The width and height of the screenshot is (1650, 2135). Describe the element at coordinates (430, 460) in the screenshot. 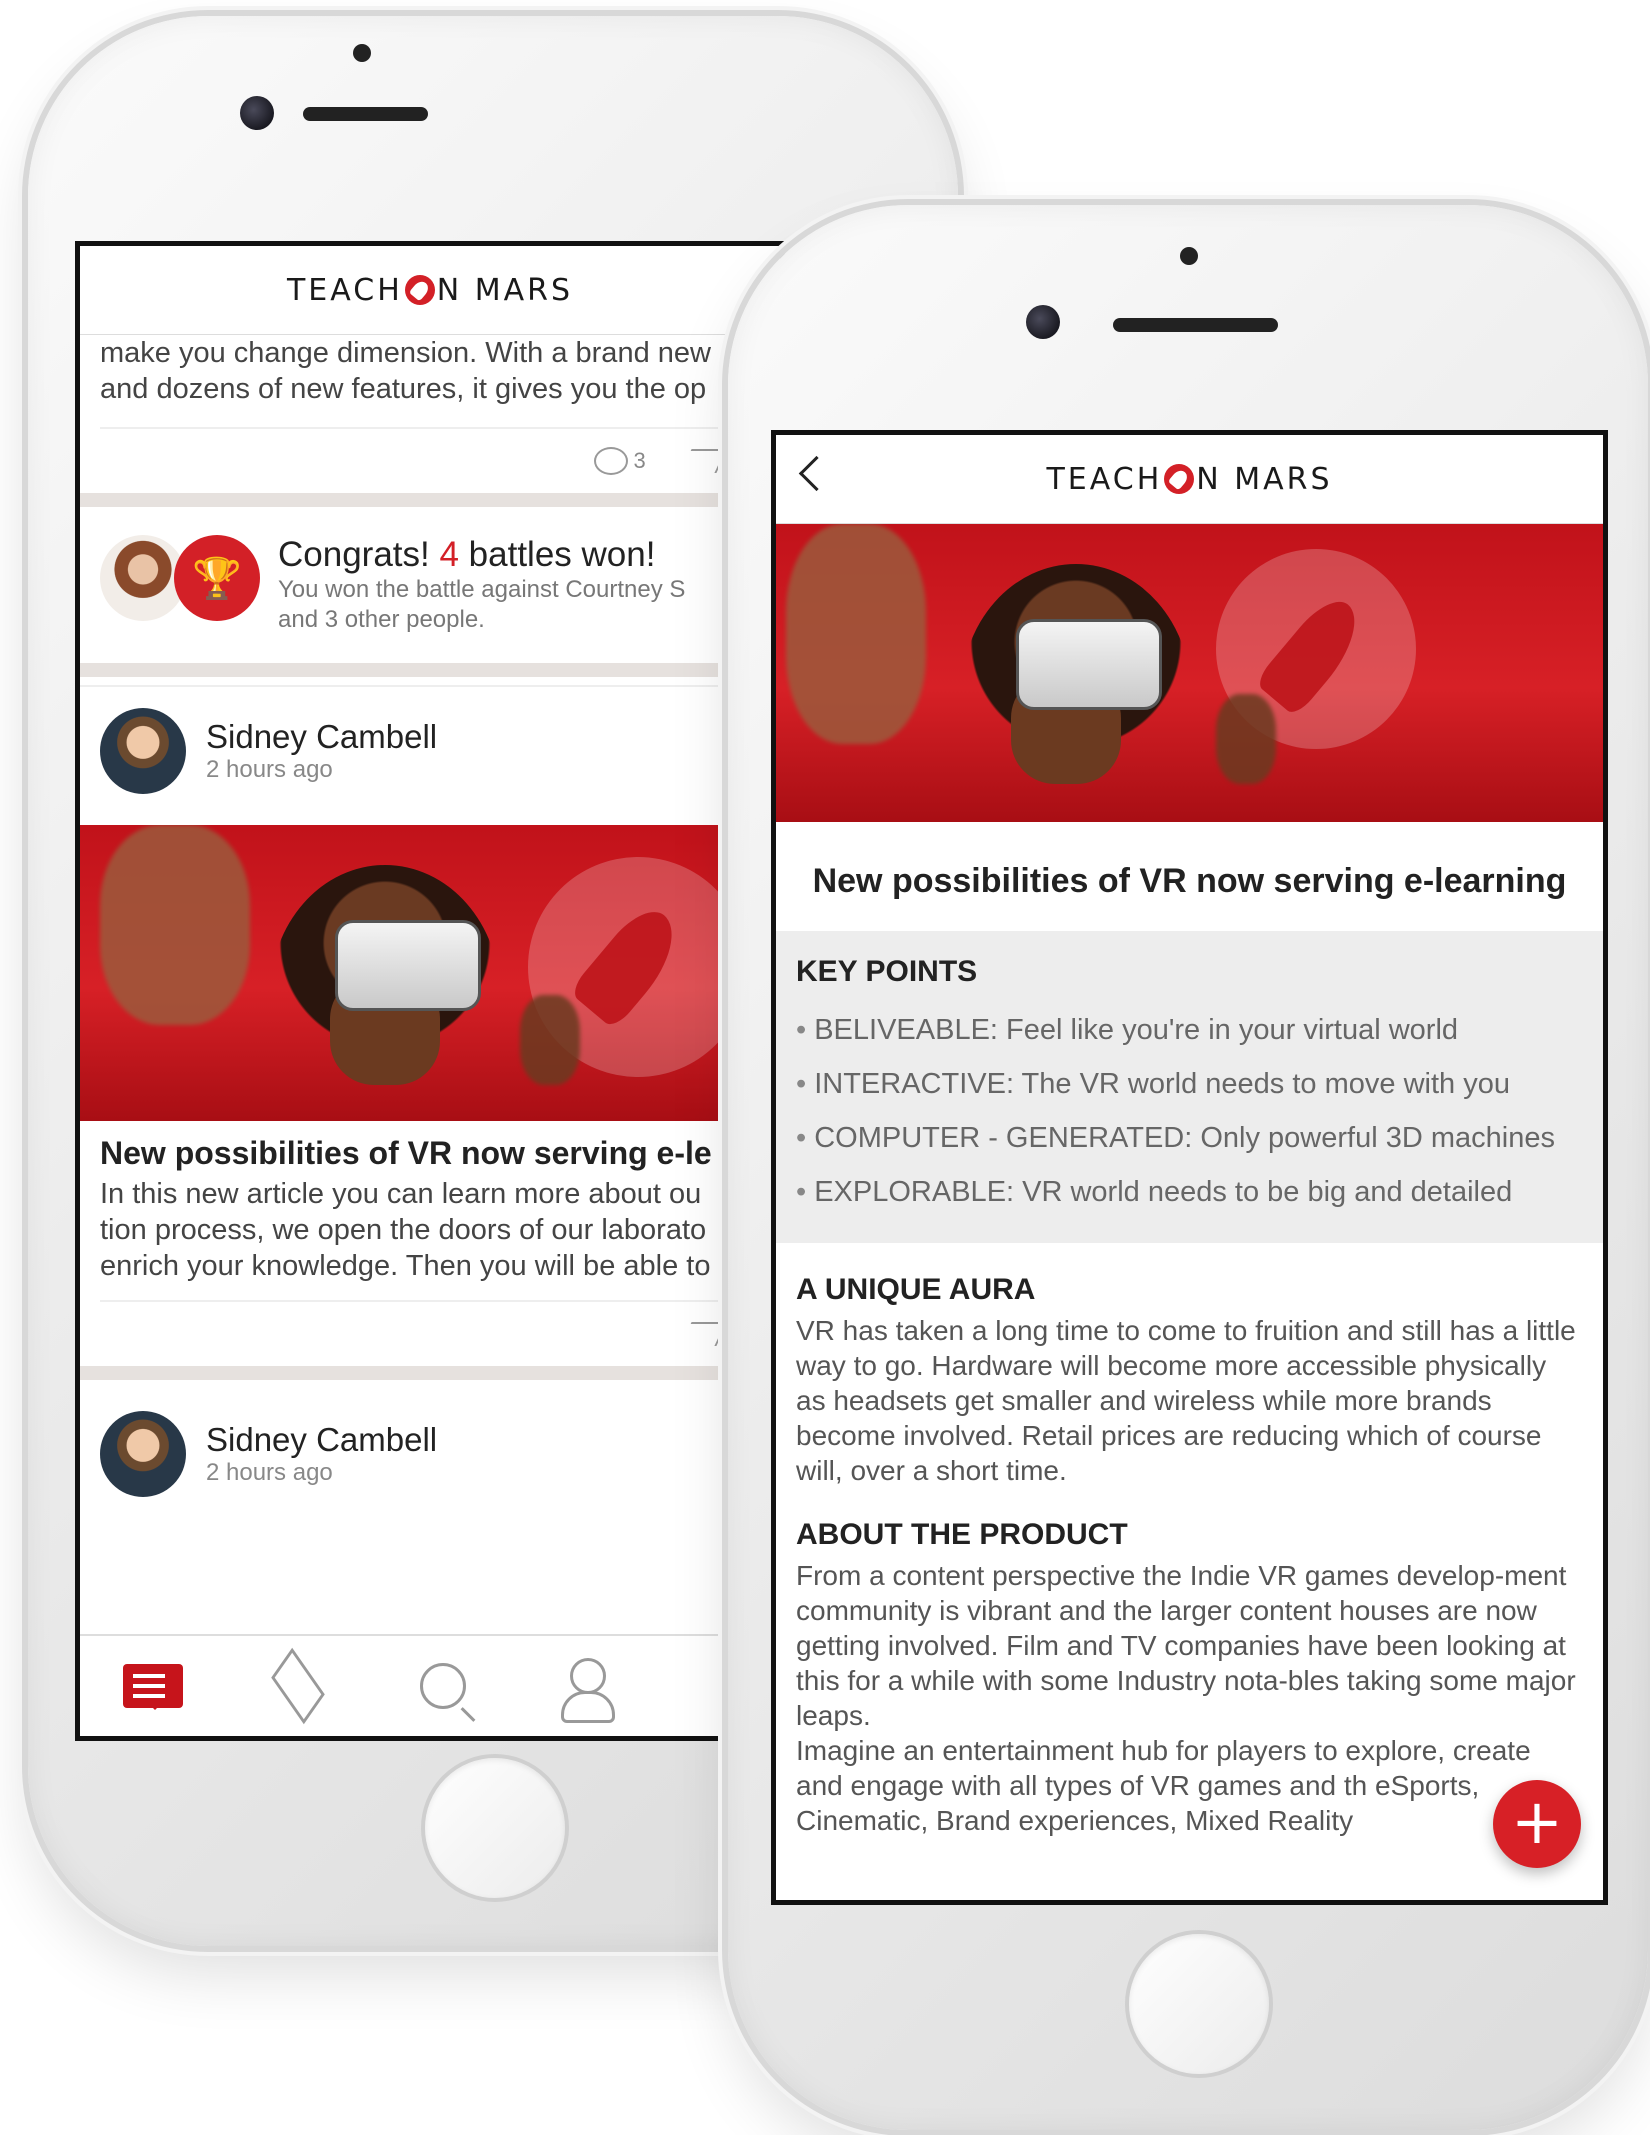

I see `intro-actions: 3 9` at that location.